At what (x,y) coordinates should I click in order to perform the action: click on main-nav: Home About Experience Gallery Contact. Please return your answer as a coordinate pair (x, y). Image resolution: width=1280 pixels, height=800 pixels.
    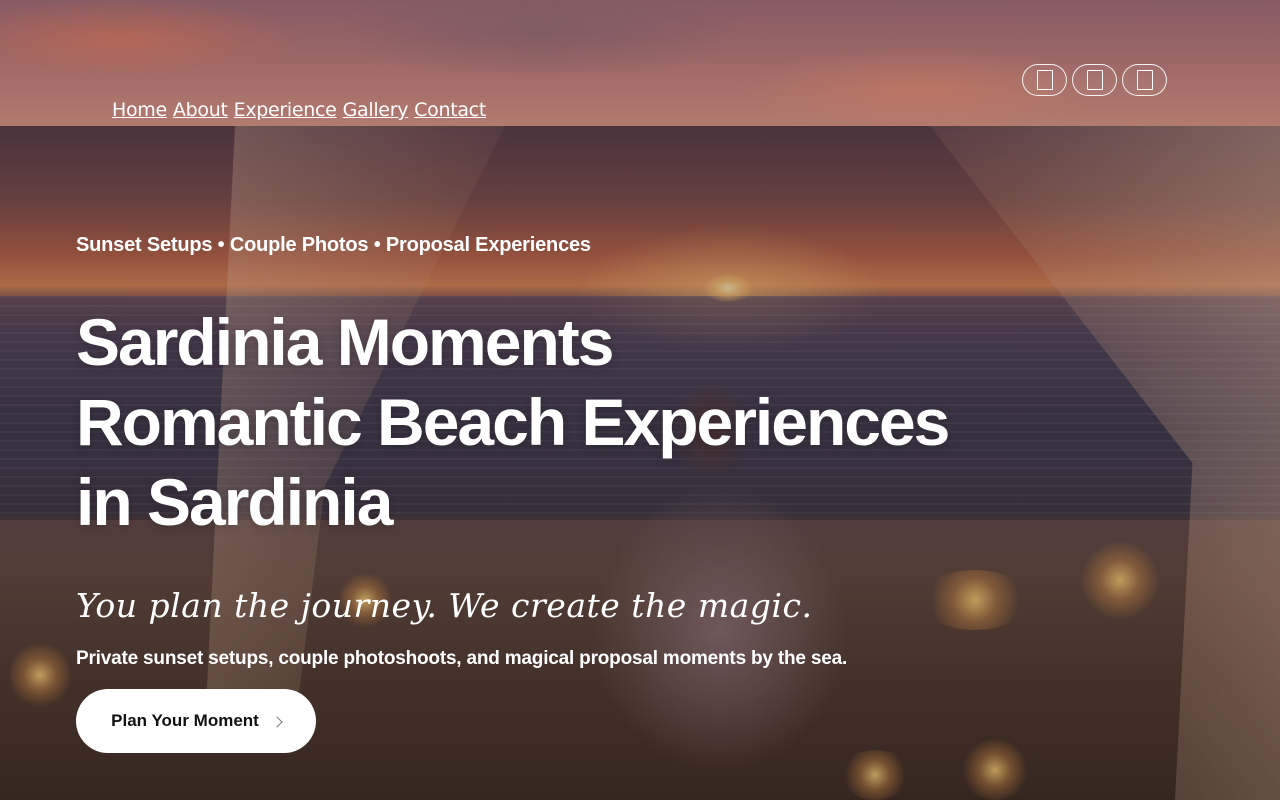
    Looking at the image, I should click on (299, 110).